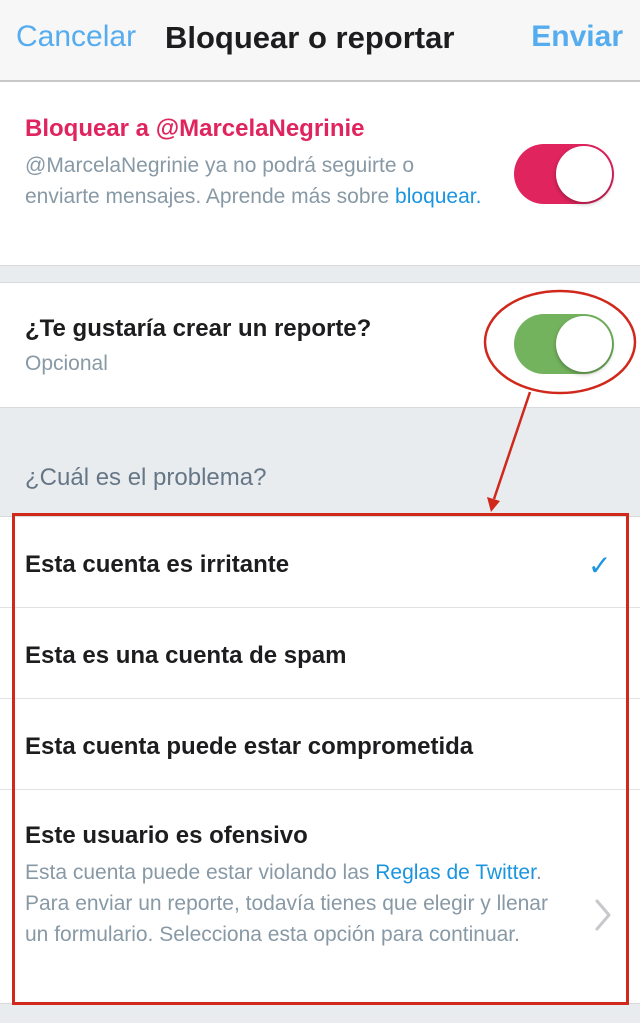  I want to click on navigation-bar: Cancelar Bloquear o reportar Enviar, so click(320, 41).